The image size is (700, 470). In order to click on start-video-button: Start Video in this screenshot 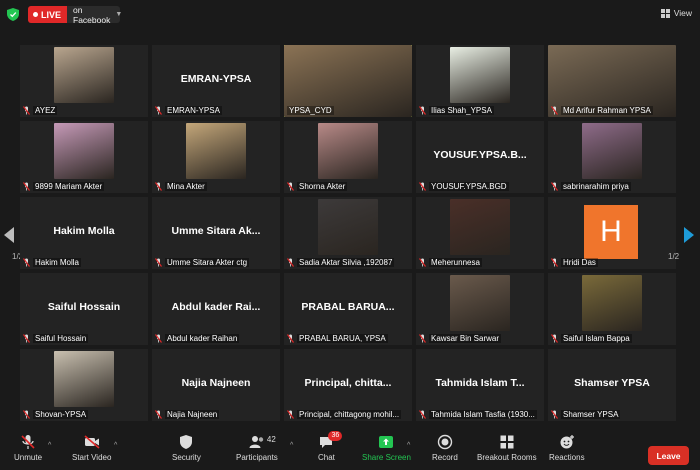, I will do `click(91, 448)`.